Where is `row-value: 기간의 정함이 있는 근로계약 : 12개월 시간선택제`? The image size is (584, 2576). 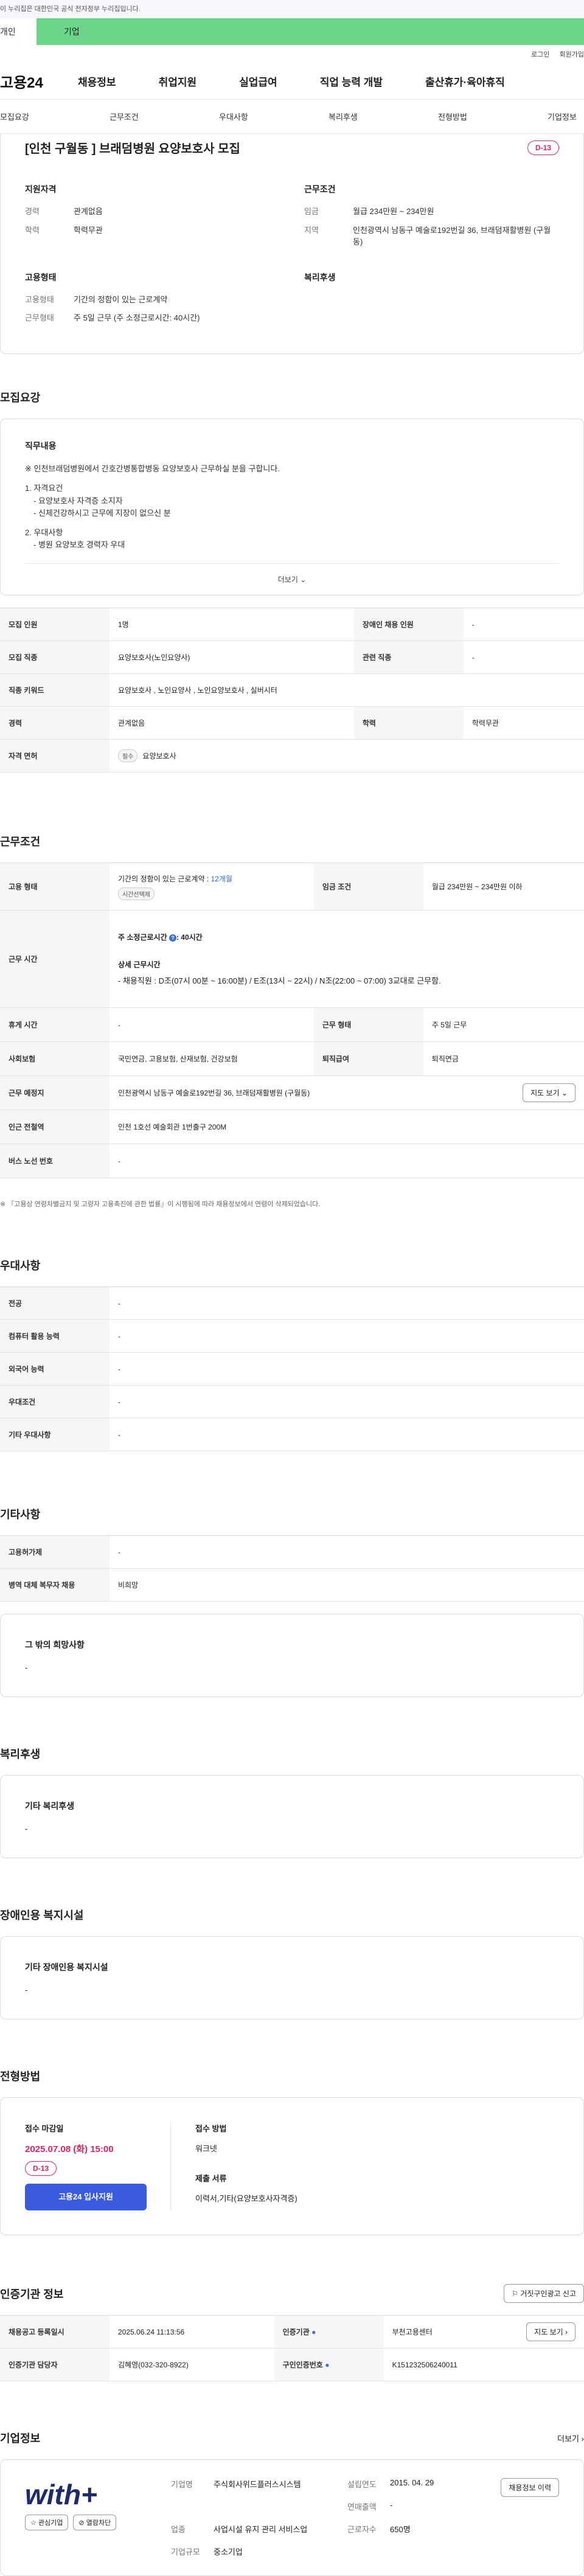
row-value: 기간의 정함이 있는 근로계약 : 12개월 시간선택제 is located at coordinates (211, 887).